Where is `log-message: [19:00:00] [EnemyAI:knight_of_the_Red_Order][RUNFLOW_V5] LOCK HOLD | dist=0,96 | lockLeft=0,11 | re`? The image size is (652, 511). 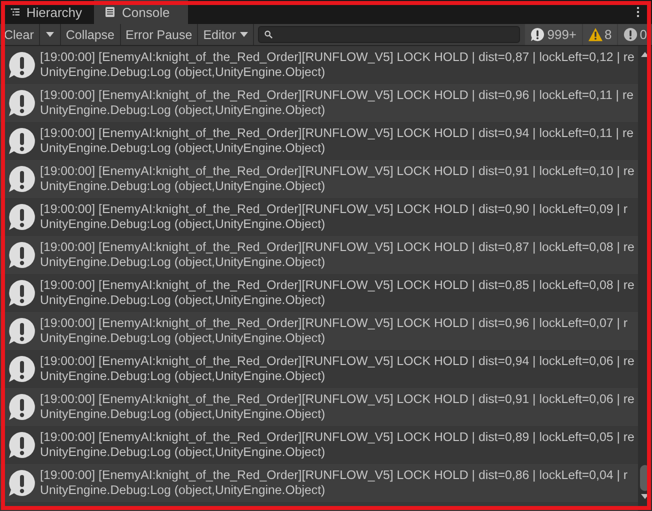
log-message: [19:00:00] [EnemyAI:knight_of_the_Red_Order][RUNFLOW_V5] LOCK HOLD | dist=0,96 | lockLeft=0,11 | re is located at coordinates (337, 95).